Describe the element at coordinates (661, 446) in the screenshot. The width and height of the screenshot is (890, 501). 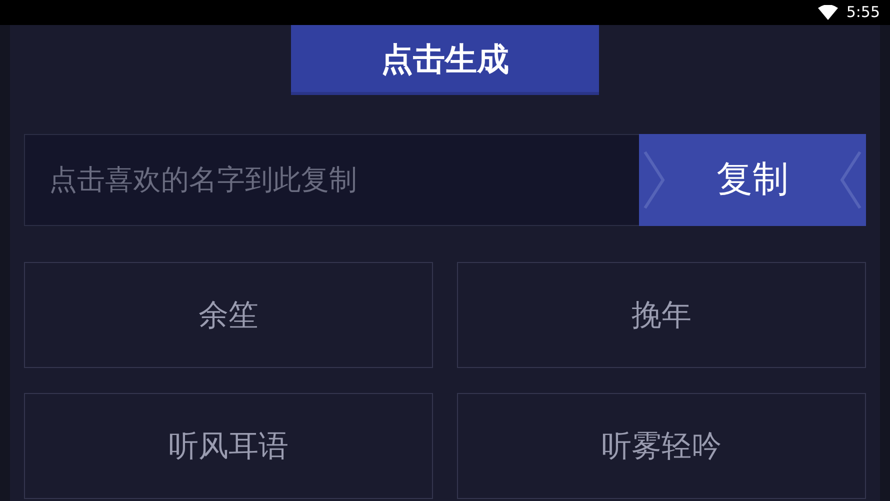
I see `name-option: 听雾轻吟` at that location.